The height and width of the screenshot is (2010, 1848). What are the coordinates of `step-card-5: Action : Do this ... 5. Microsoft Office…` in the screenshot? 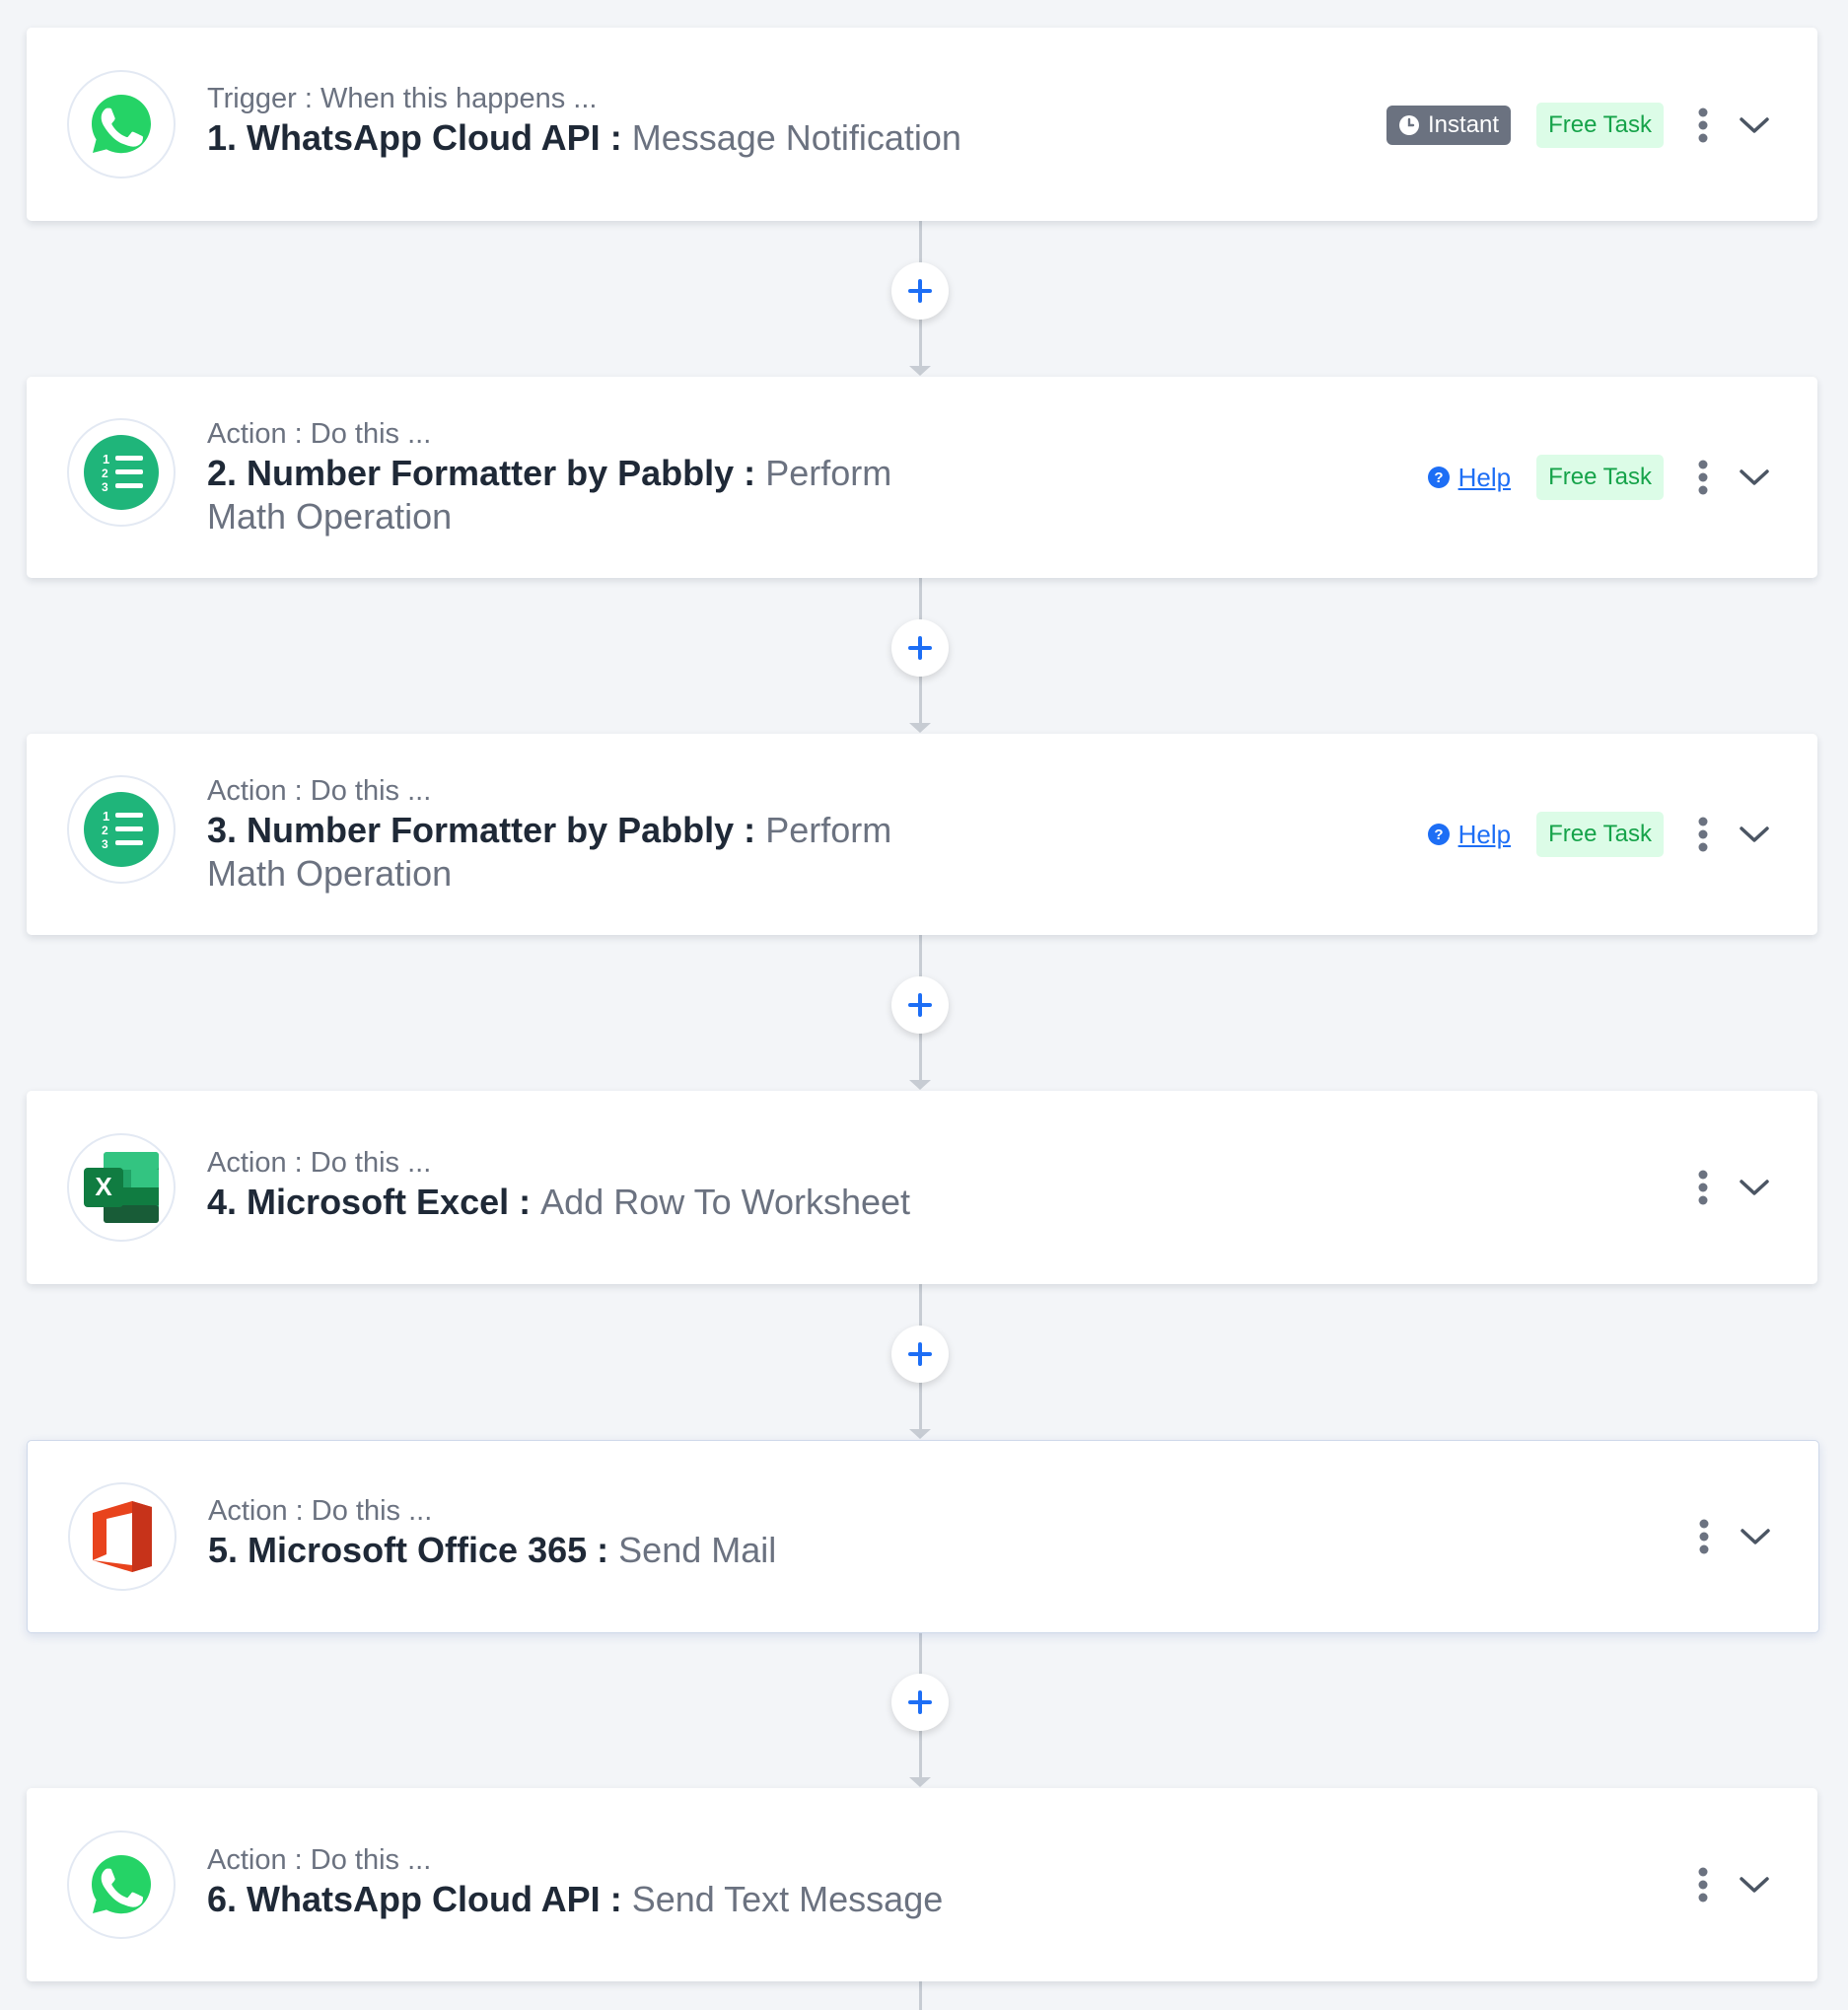 It's located at (923, 1537).